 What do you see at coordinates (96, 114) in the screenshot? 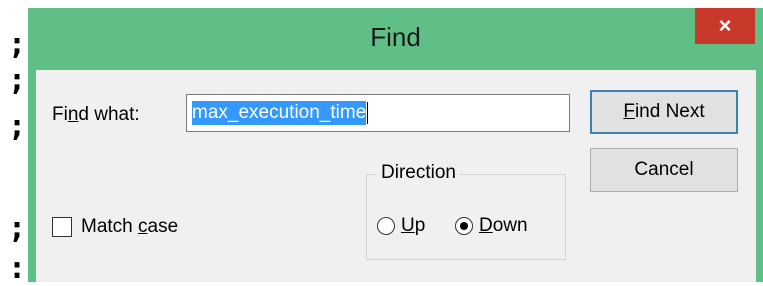
I see `find-what-label: Find what:` at bounding box center [96, 114].